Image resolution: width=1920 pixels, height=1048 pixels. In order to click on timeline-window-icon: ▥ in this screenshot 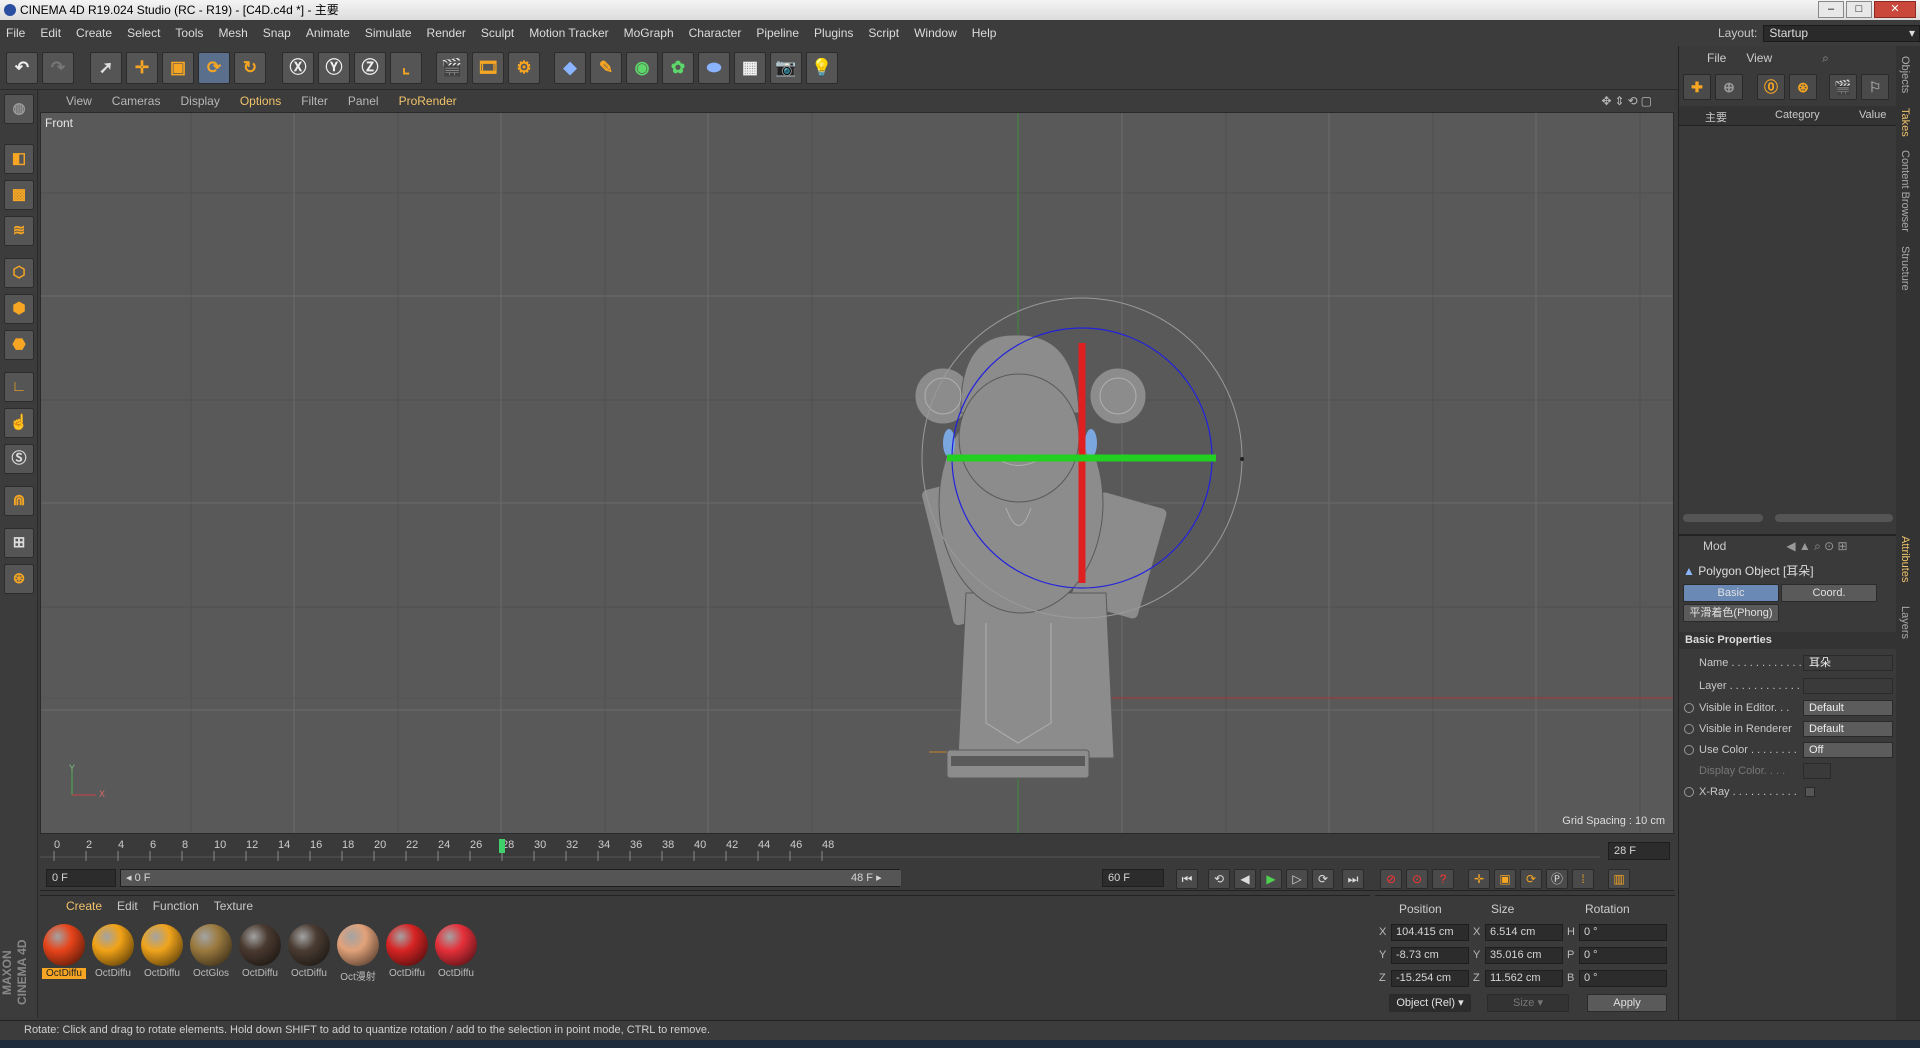, I will do `click(1619, 879)`.